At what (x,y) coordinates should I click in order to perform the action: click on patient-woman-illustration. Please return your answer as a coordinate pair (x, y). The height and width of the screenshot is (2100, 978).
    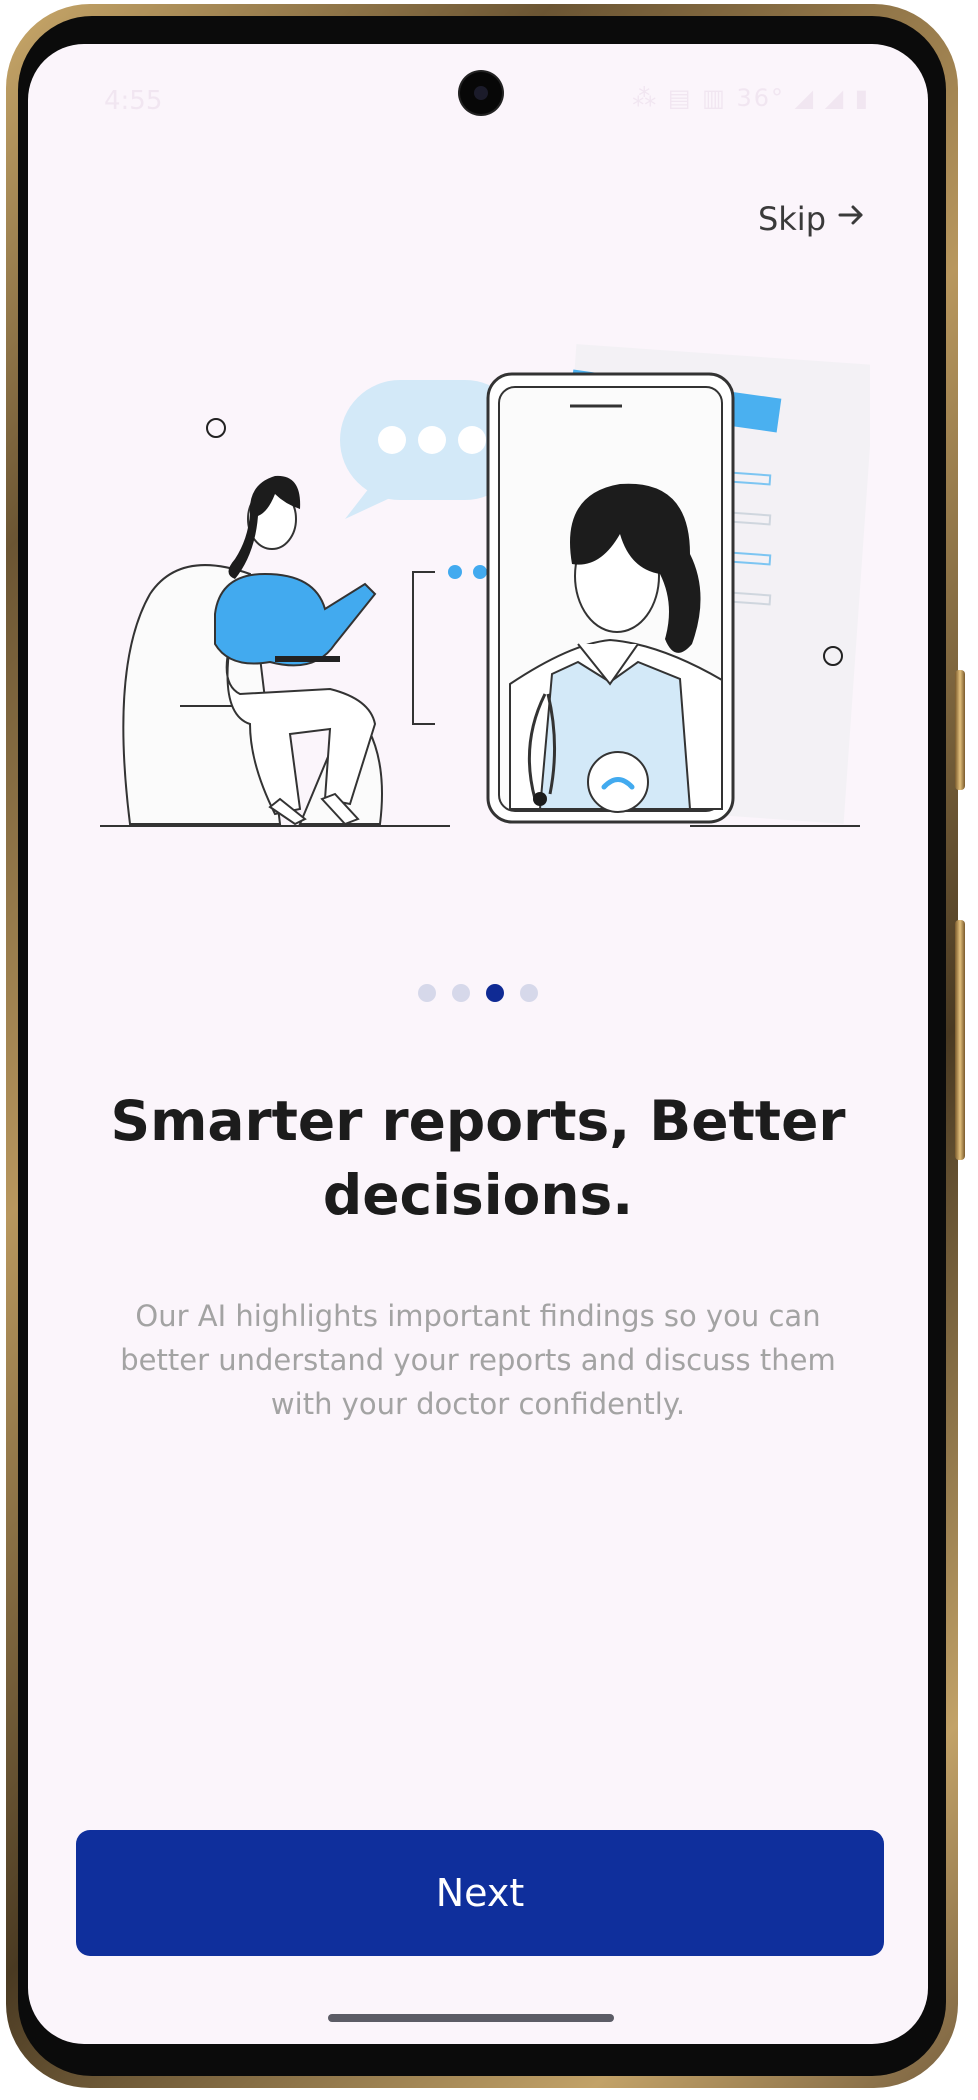
    Looking at the image, I should click on (252, 650).